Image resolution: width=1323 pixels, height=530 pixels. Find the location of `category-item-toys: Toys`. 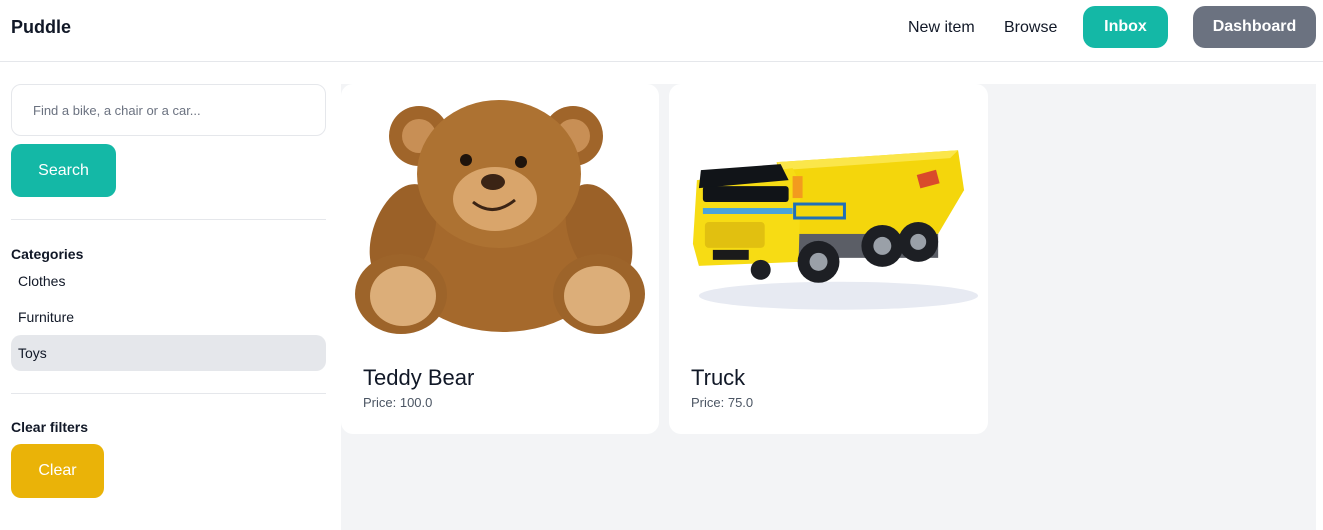

category-item-toys: Toys is located at coordinates (168, 353).